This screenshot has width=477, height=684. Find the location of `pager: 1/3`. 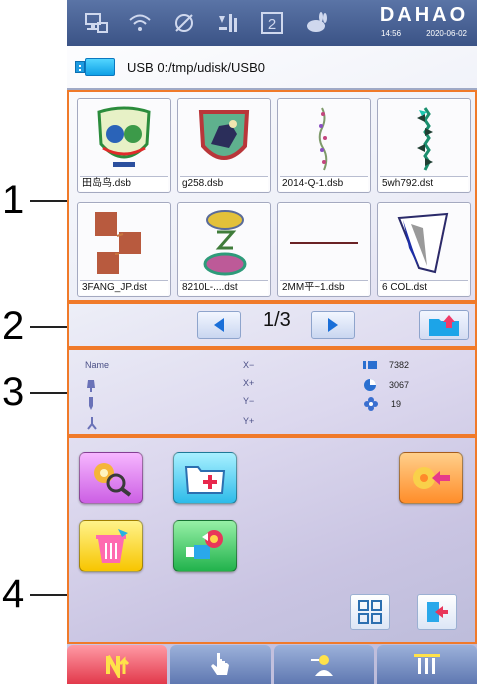

pager: 1/3 is located at coordinates (272, 326).